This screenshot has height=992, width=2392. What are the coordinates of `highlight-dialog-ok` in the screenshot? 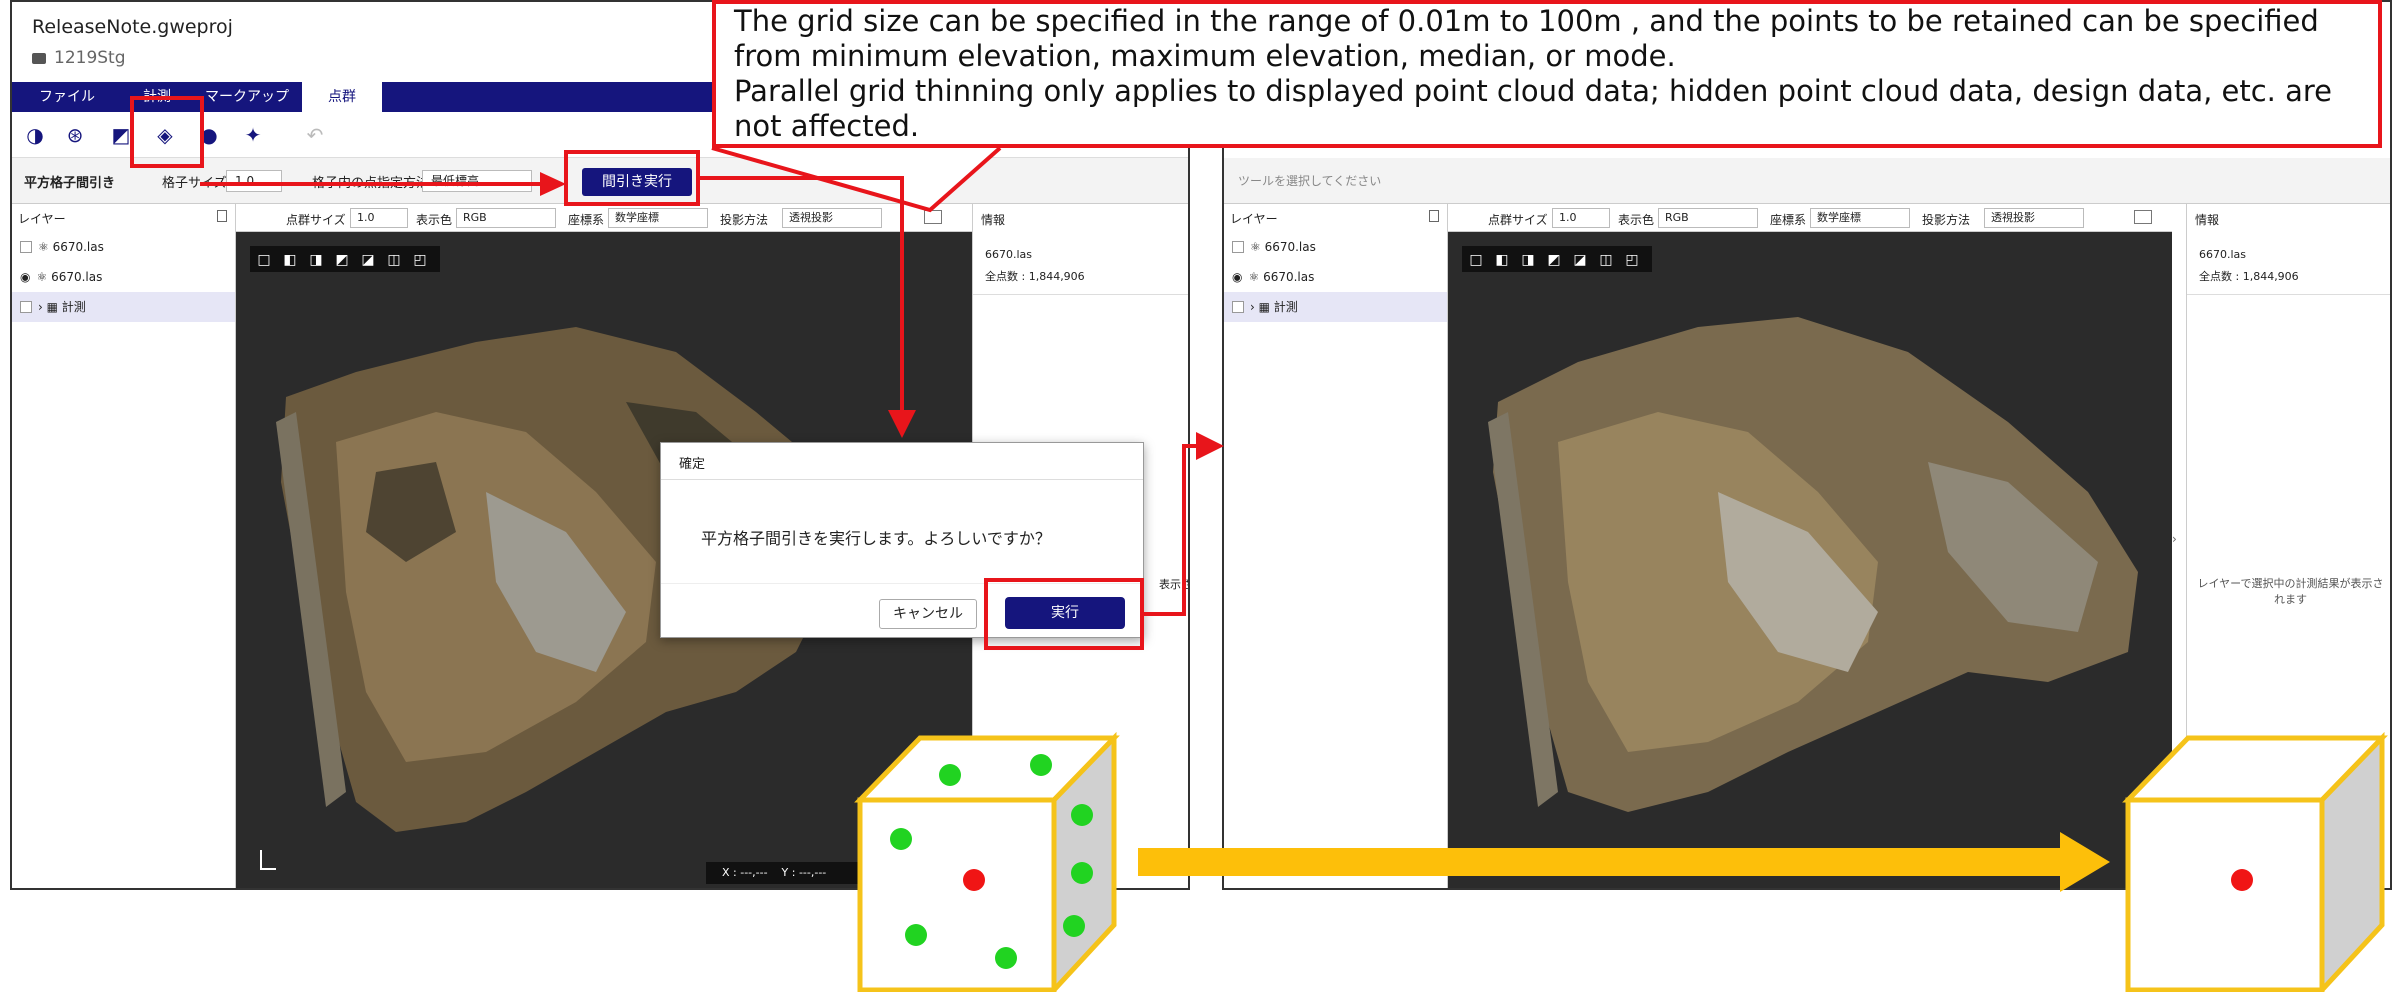 It's located at (1064, 614).